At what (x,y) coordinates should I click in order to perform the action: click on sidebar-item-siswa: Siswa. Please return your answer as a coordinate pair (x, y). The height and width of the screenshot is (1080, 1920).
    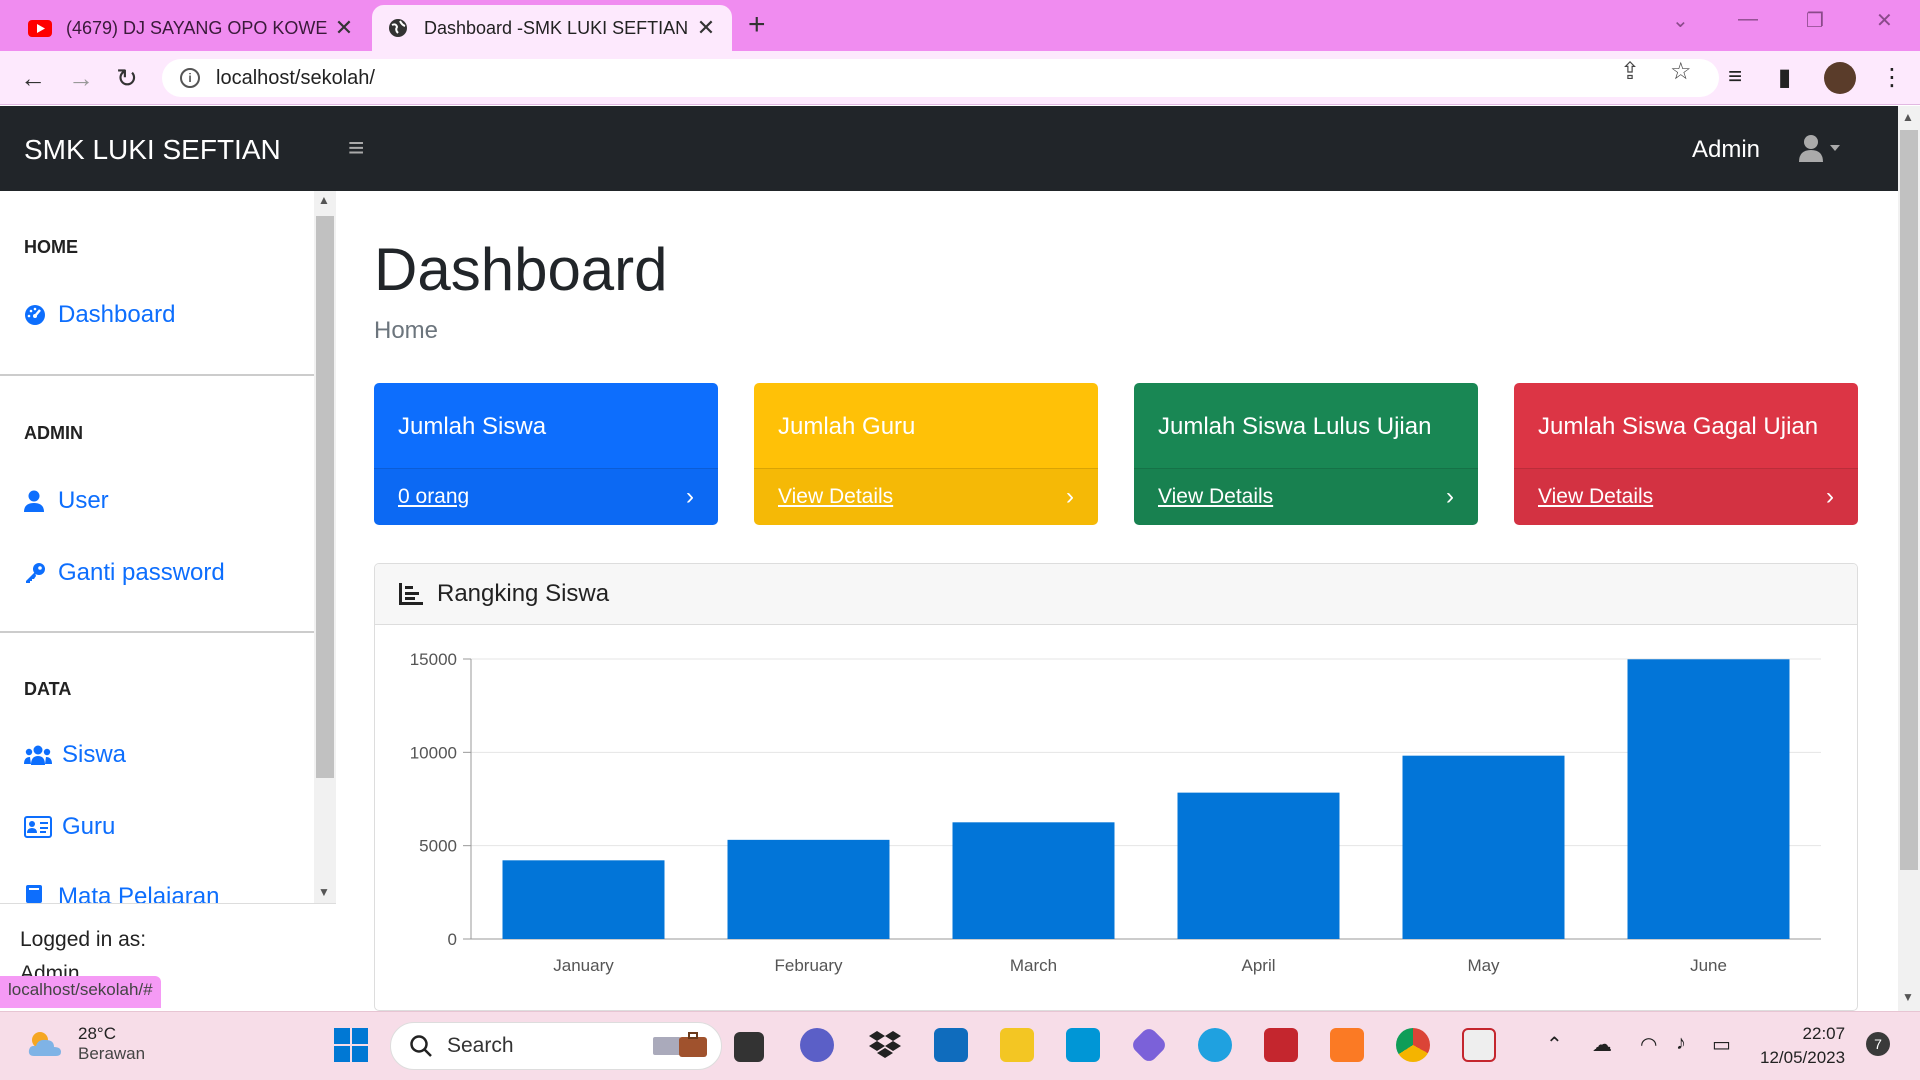
    Looking at the image, I should click on (75, 755).